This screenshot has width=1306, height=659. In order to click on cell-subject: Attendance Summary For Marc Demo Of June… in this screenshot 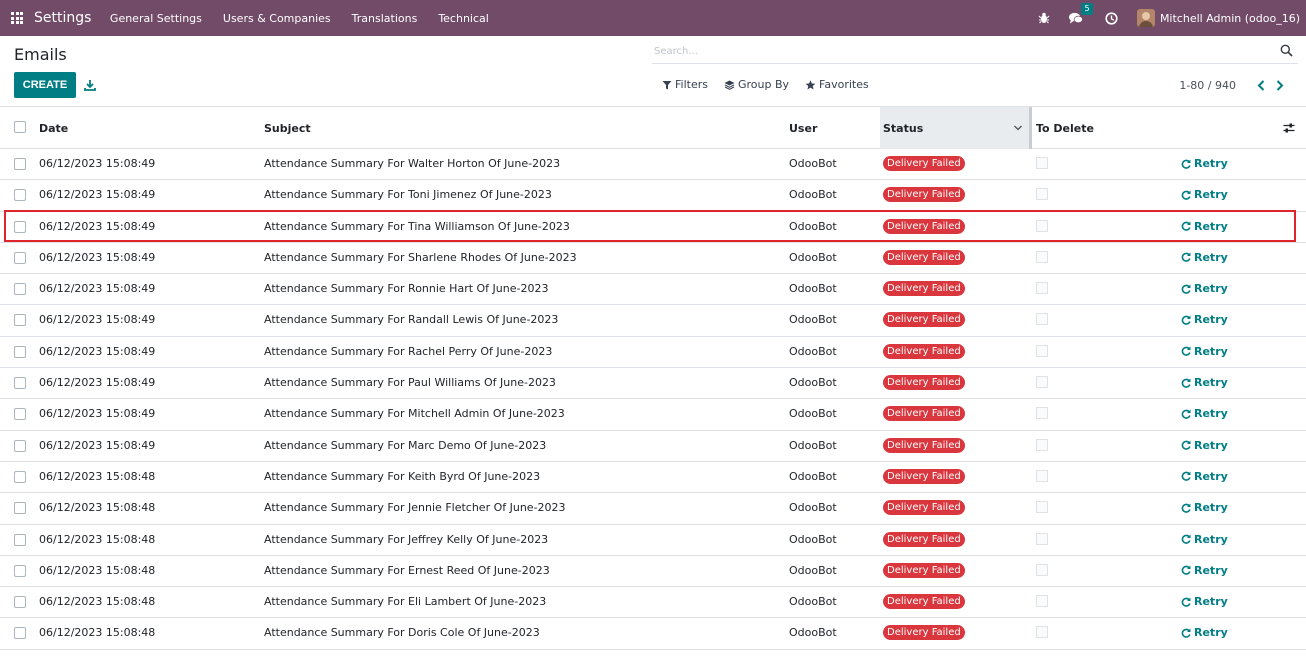, I will do `click(405, 445)`.